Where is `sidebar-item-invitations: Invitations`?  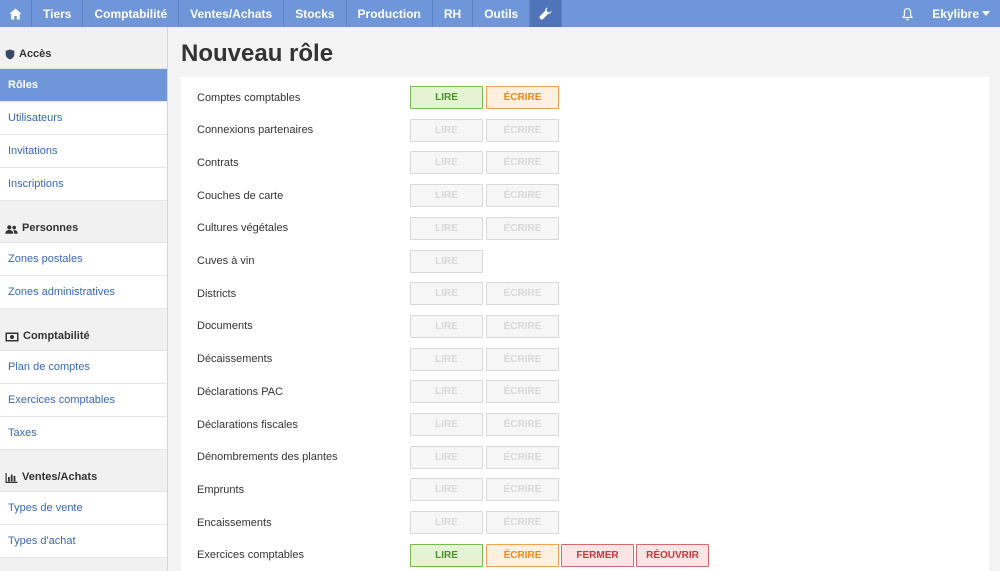
sidebar-item-invitations: Invitations is located at coordinates (83, 151).